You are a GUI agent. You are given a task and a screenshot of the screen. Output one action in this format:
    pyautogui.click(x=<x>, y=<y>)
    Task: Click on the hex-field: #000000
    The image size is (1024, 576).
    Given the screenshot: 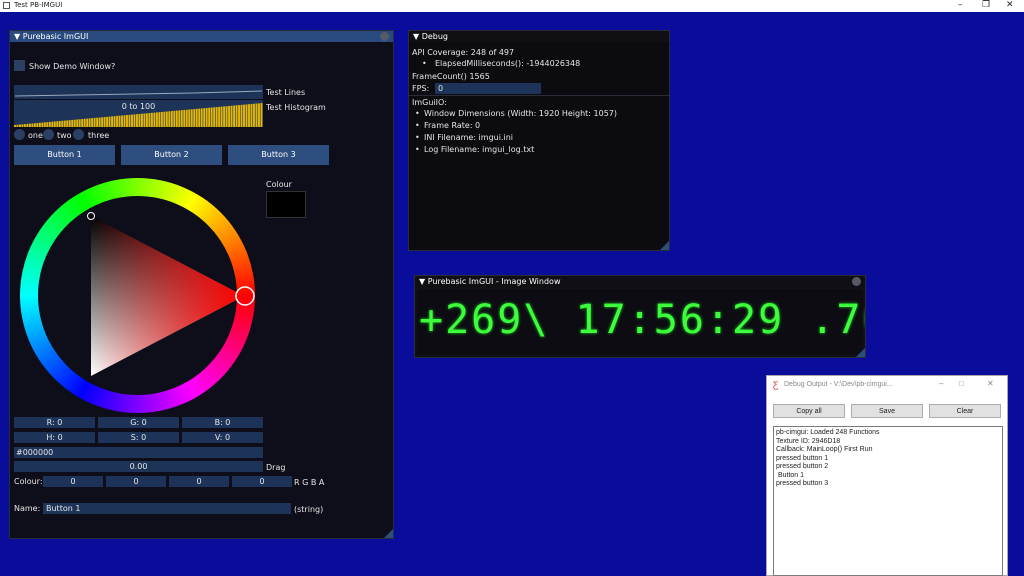 What is the action you would take?
    pyautogui.click(x=138, y=452)
    